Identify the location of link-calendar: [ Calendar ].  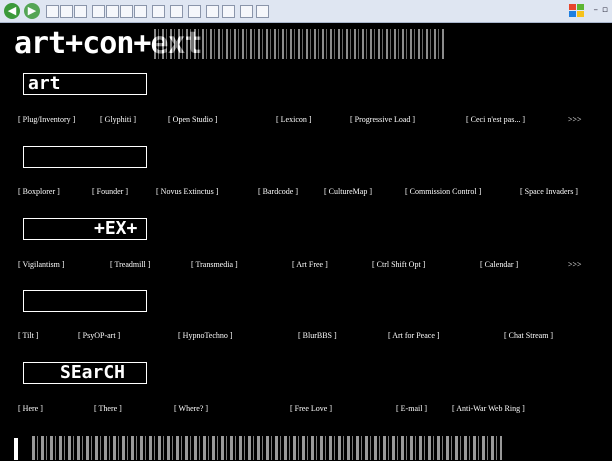
(499, 264).